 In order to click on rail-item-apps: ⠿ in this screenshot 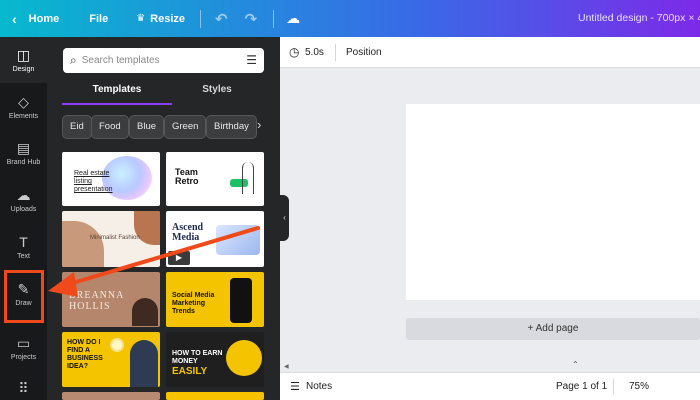, I will do `click(23, 383)`.